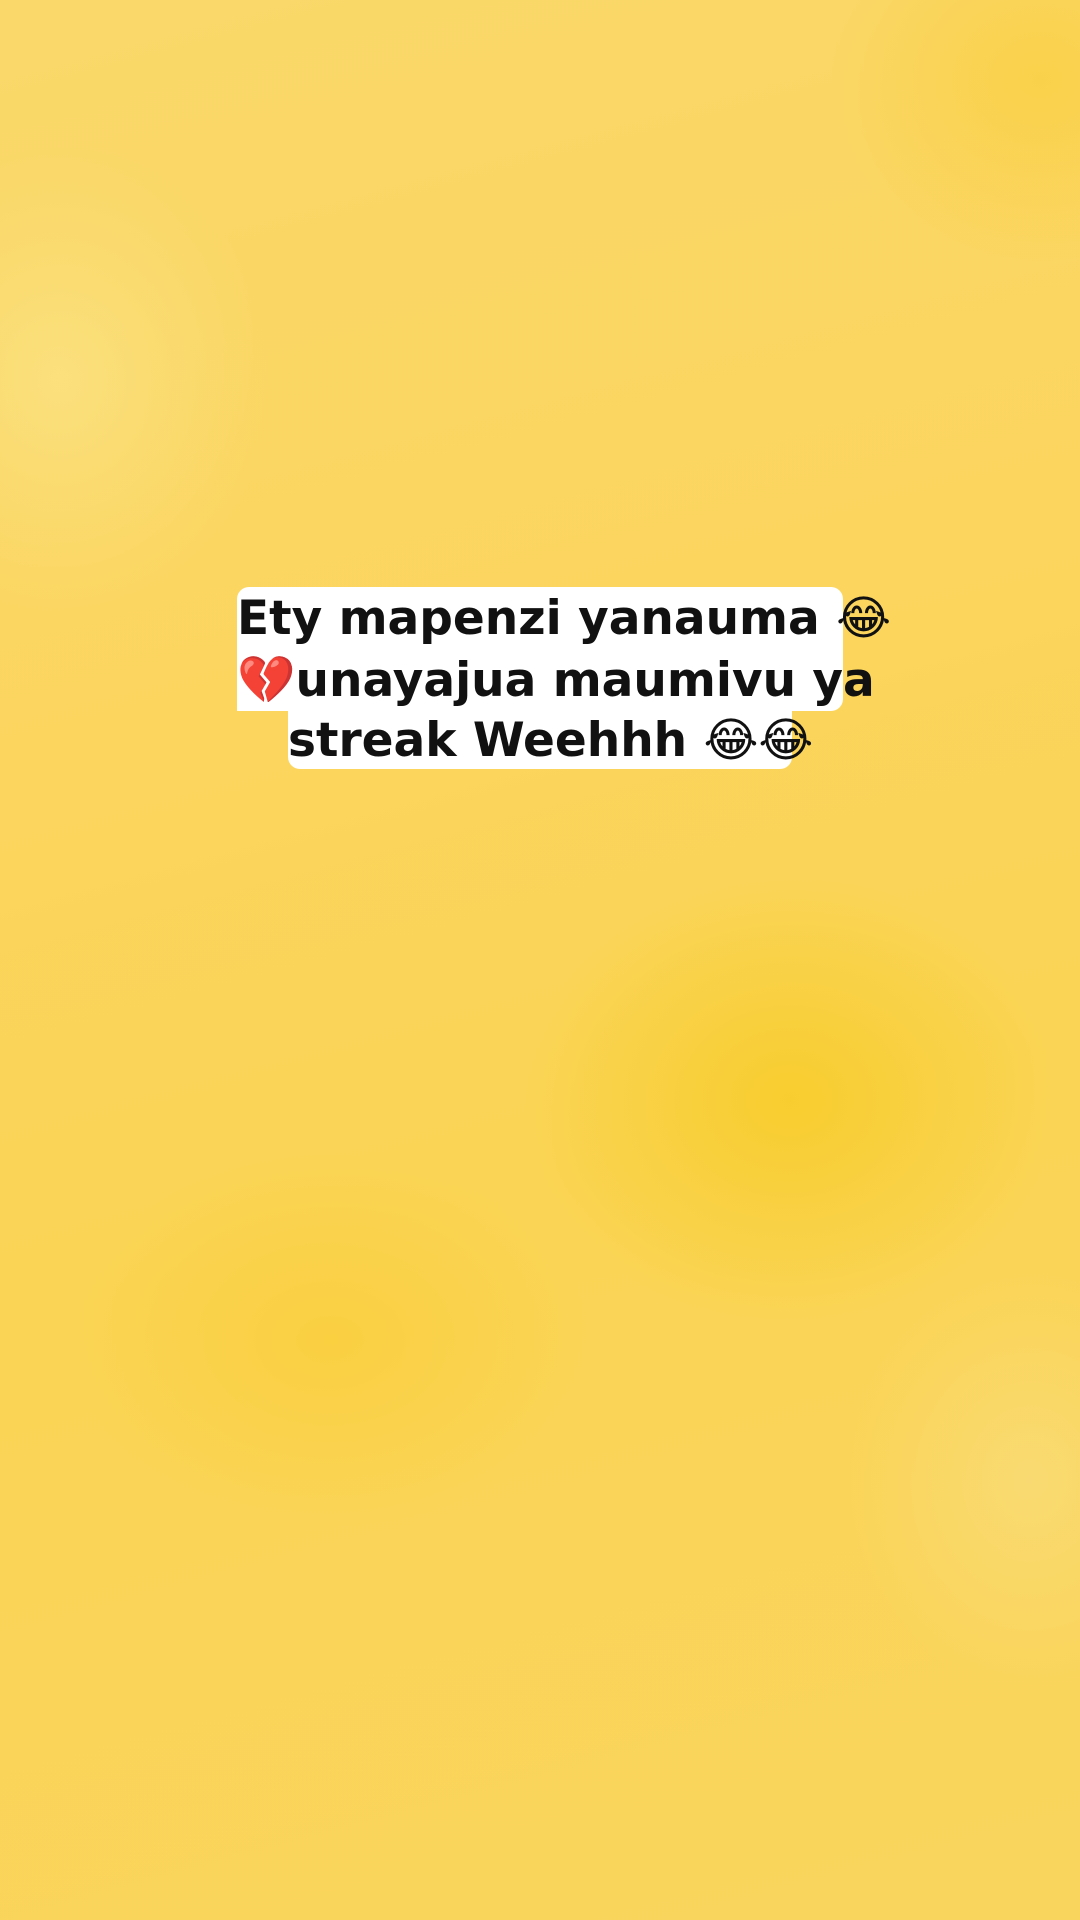 The width and height of the screenshot is (1080, 1920). I want to click on caption-line-2: 💔unayajua maumivu ya, so click(556, 681).